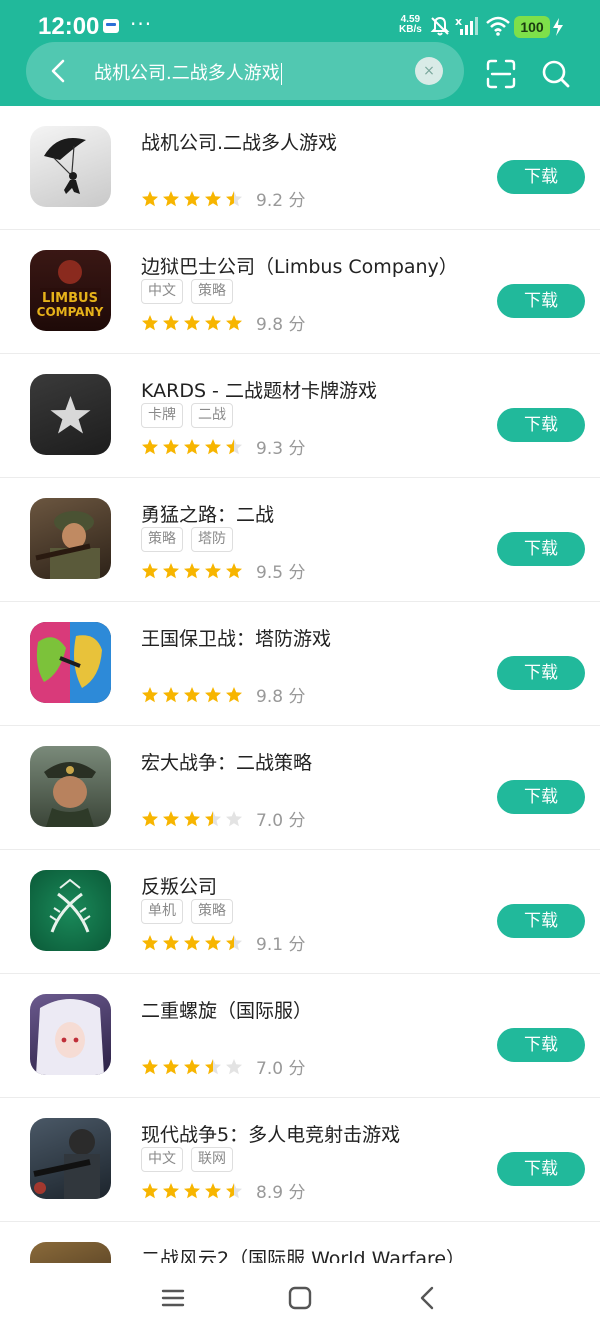 Image resolution: width=600 pixels, height=1333 pixels. I want to click on app-list-item: KARDS - 二战题材卡牌游戏 卡牌 二战 9.3 分 下载, so click(300, 416).